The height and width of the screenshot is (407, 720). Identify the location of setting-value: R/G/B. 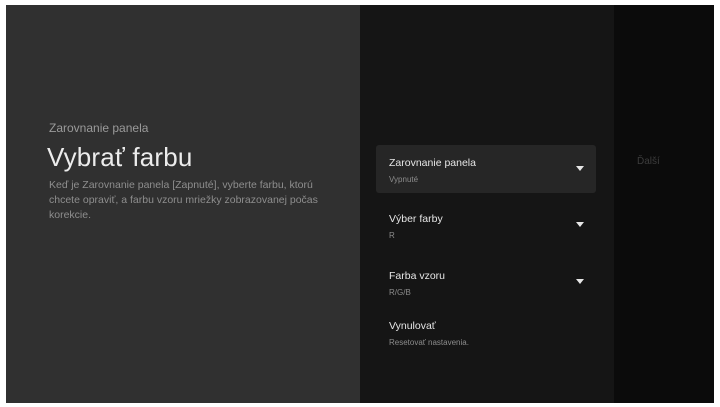
(400, 292).